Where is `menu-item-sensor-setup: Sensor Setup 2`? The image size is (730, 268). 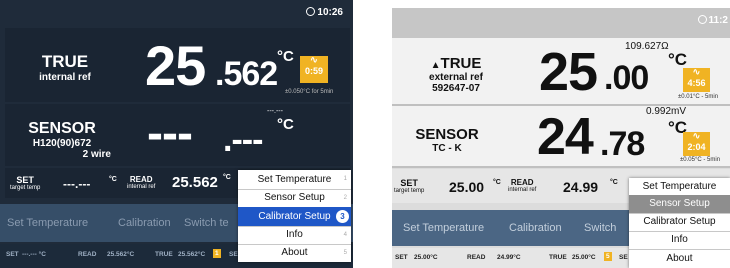 menu-item-sensor-setup: Sensor Setup 2 is located at coordinates (294, 198).